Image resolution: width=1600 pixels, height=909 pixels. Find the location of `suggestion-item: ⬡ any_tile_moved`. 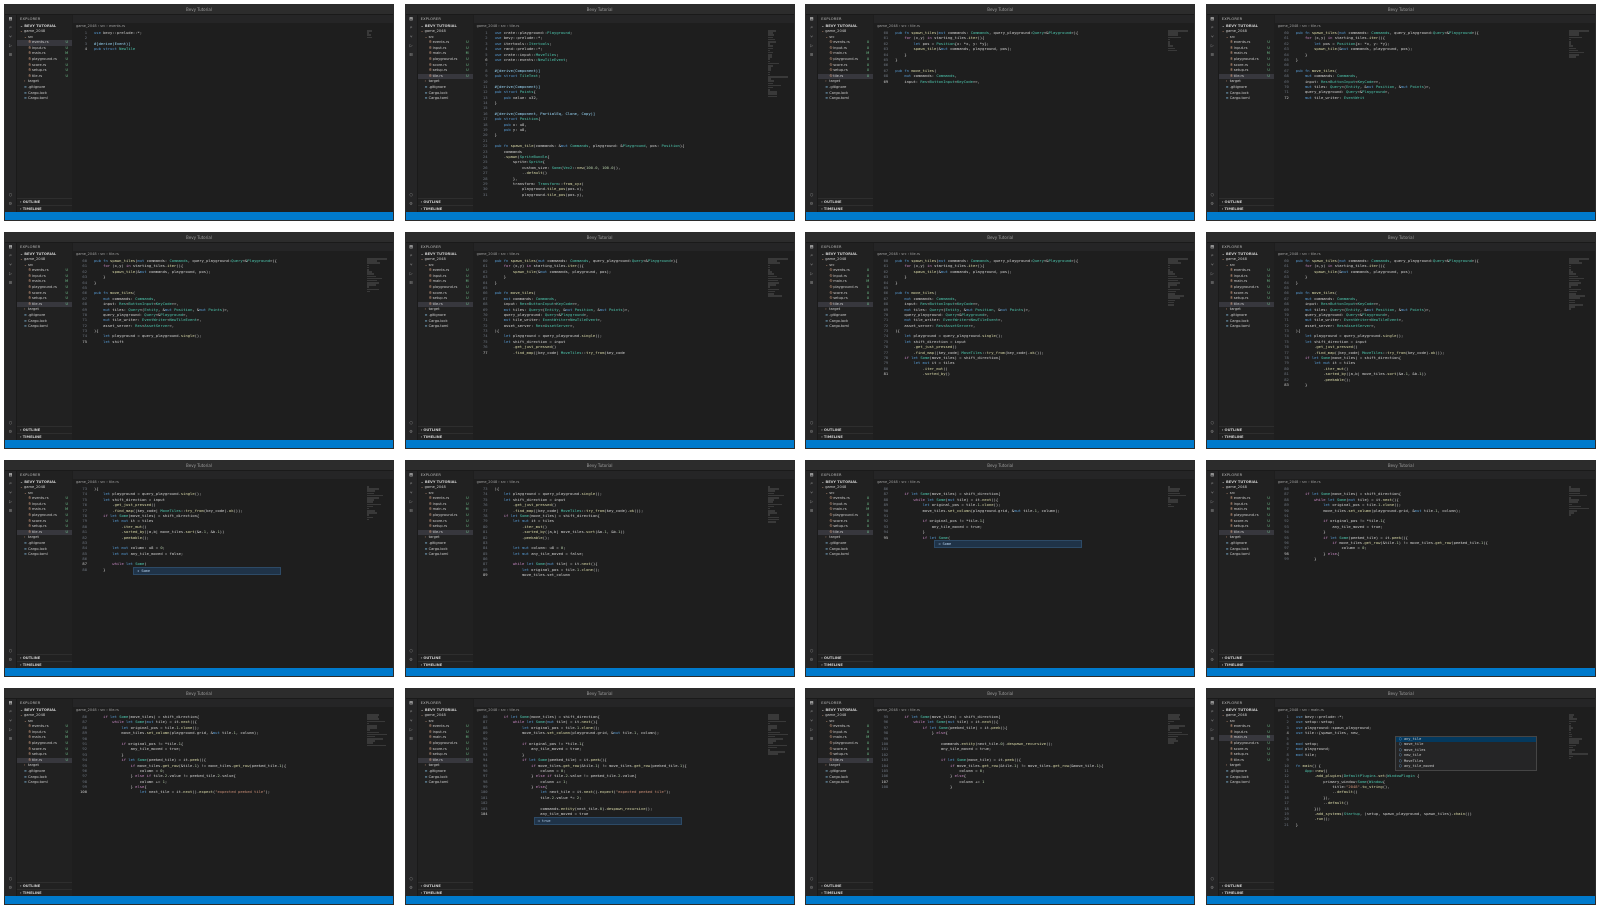

suggestion-item: ⬡ any_tile_moved is located at coordinates (1466, 767).